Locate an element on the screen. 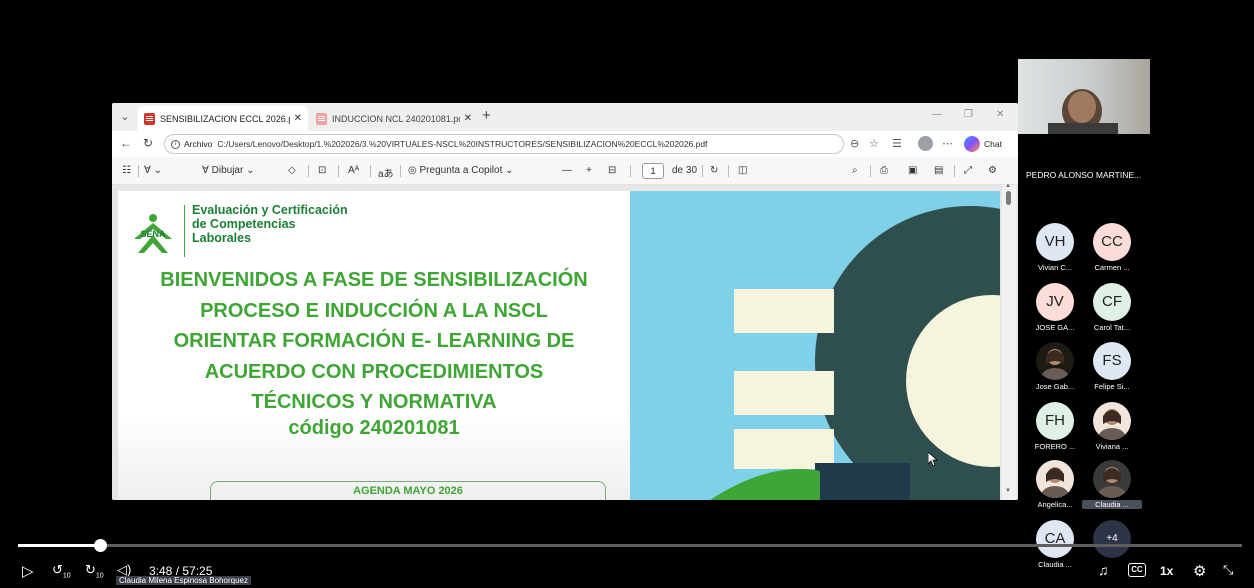 This screenshot has width=1254, height=588. add-text-icon: ⊡ is located at coordinates (322, 170).